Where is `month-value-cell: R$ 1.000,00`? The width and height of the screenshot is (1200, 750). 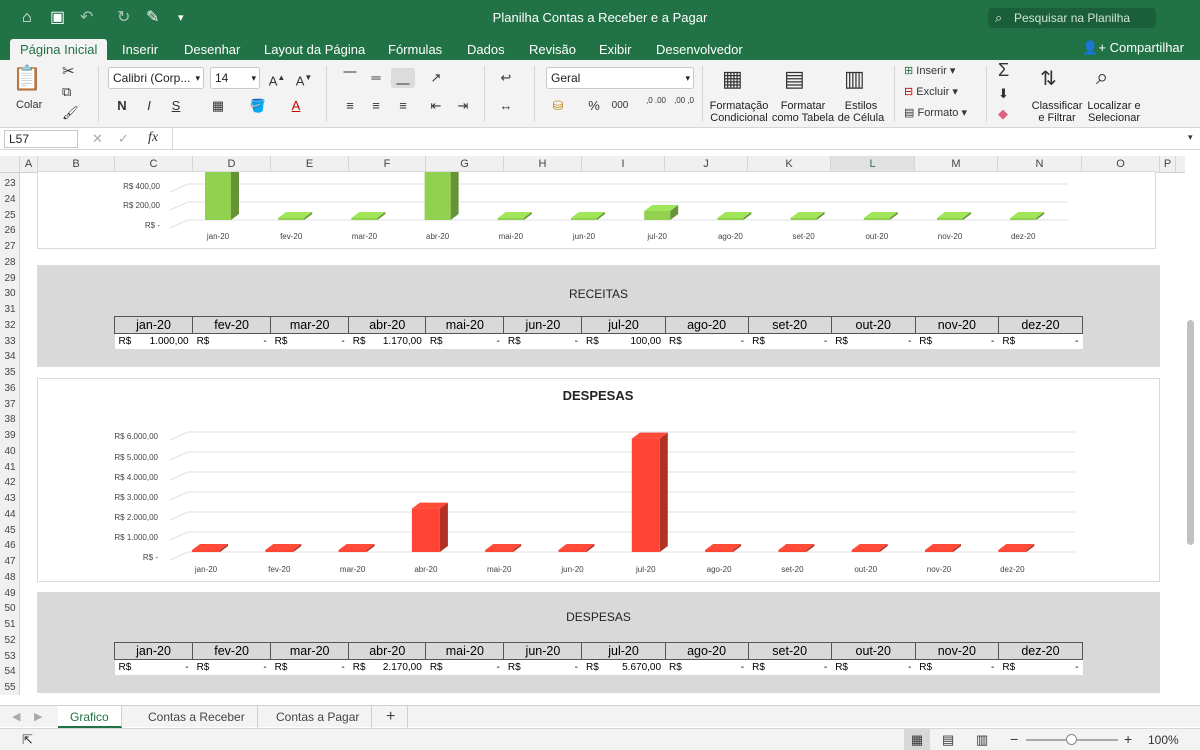
month-value-cell: R$ 1.000,00 is located at coordinates (153, 341).